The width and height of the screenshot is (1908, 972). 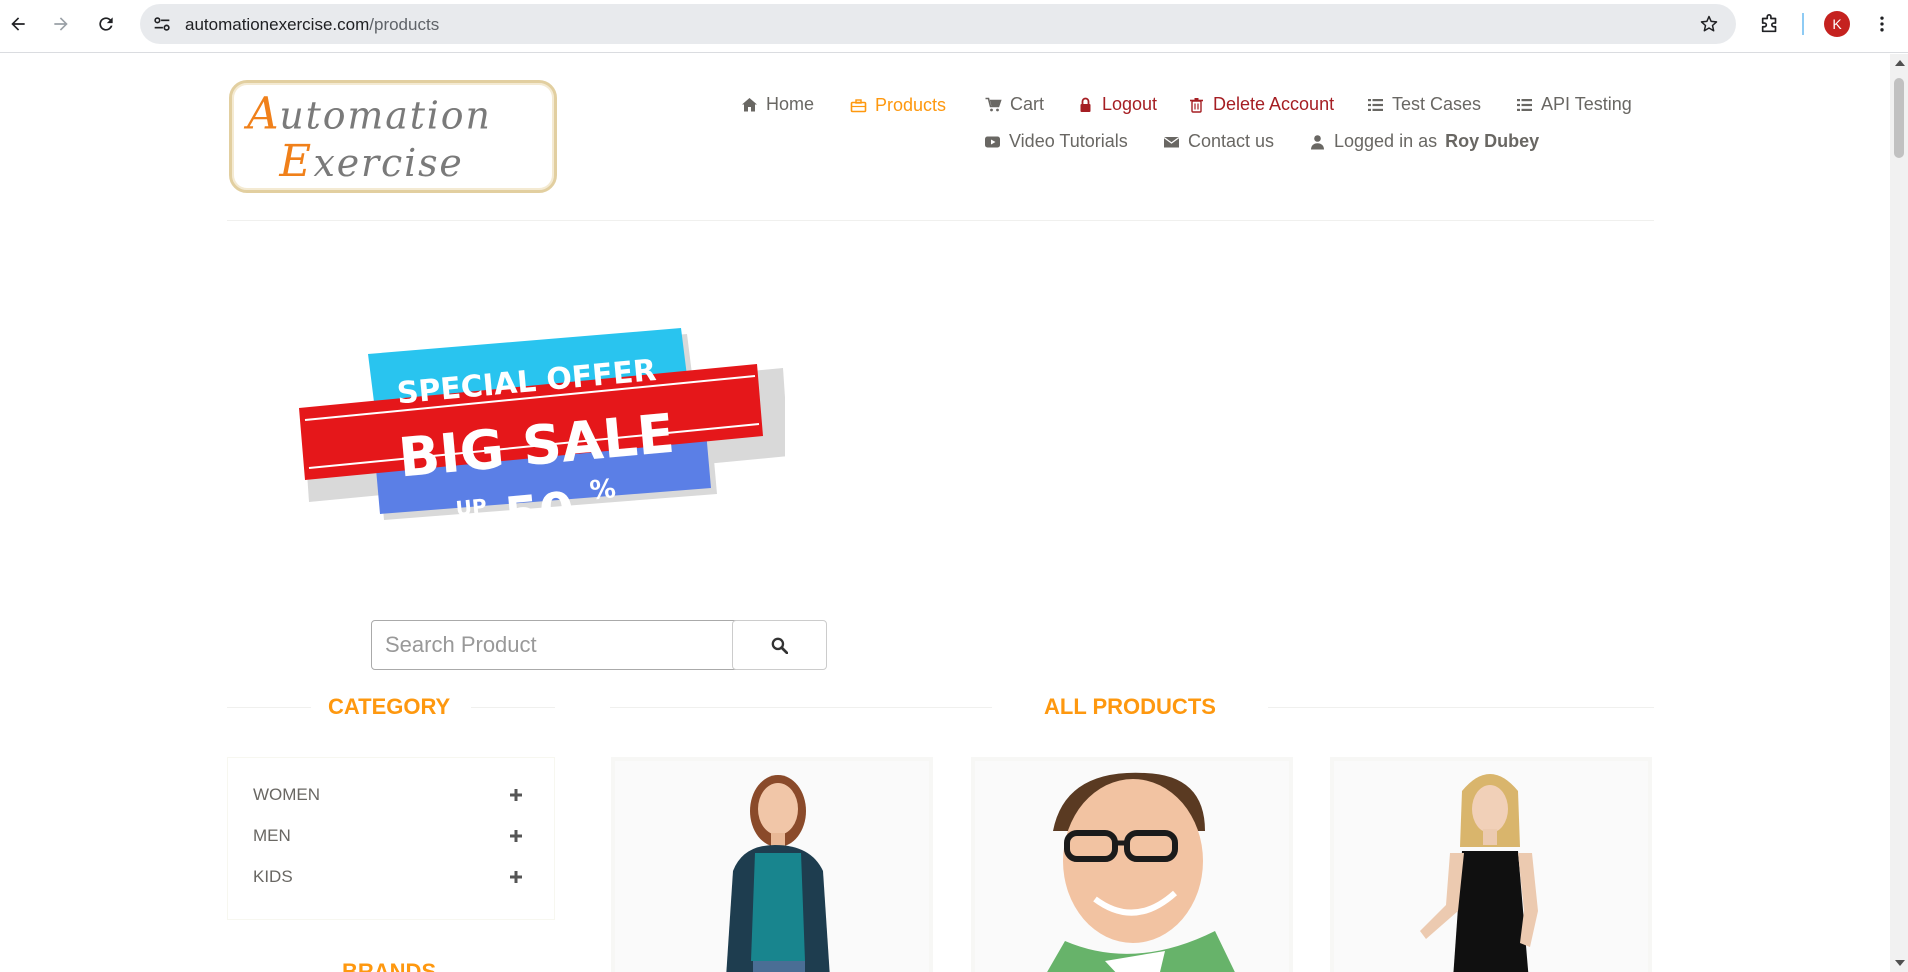 I want to click on product-search, so click(x=599, y=645).